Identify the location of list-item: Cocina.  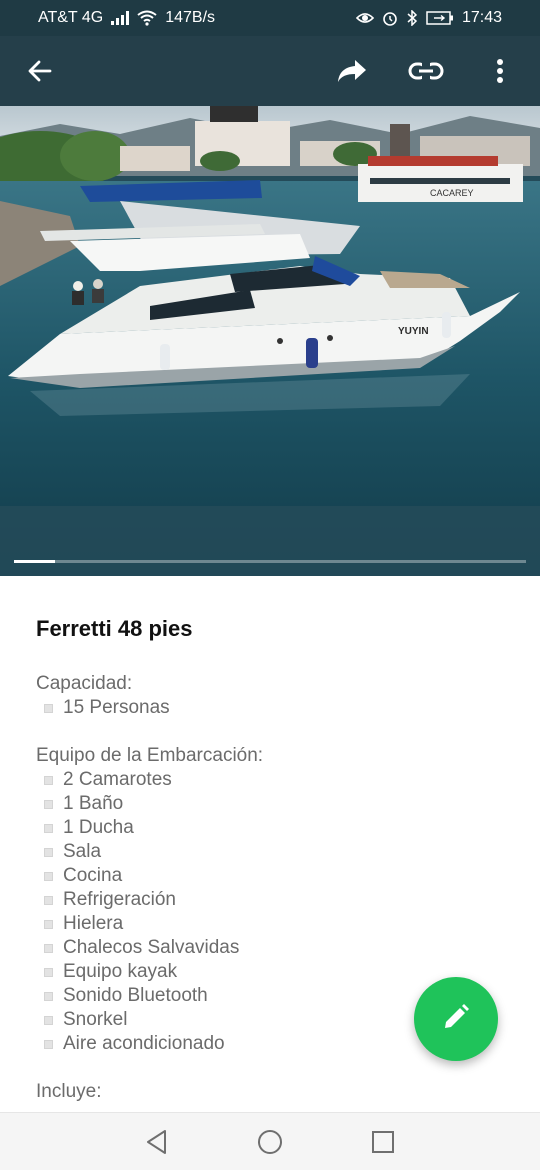
(270, 876).